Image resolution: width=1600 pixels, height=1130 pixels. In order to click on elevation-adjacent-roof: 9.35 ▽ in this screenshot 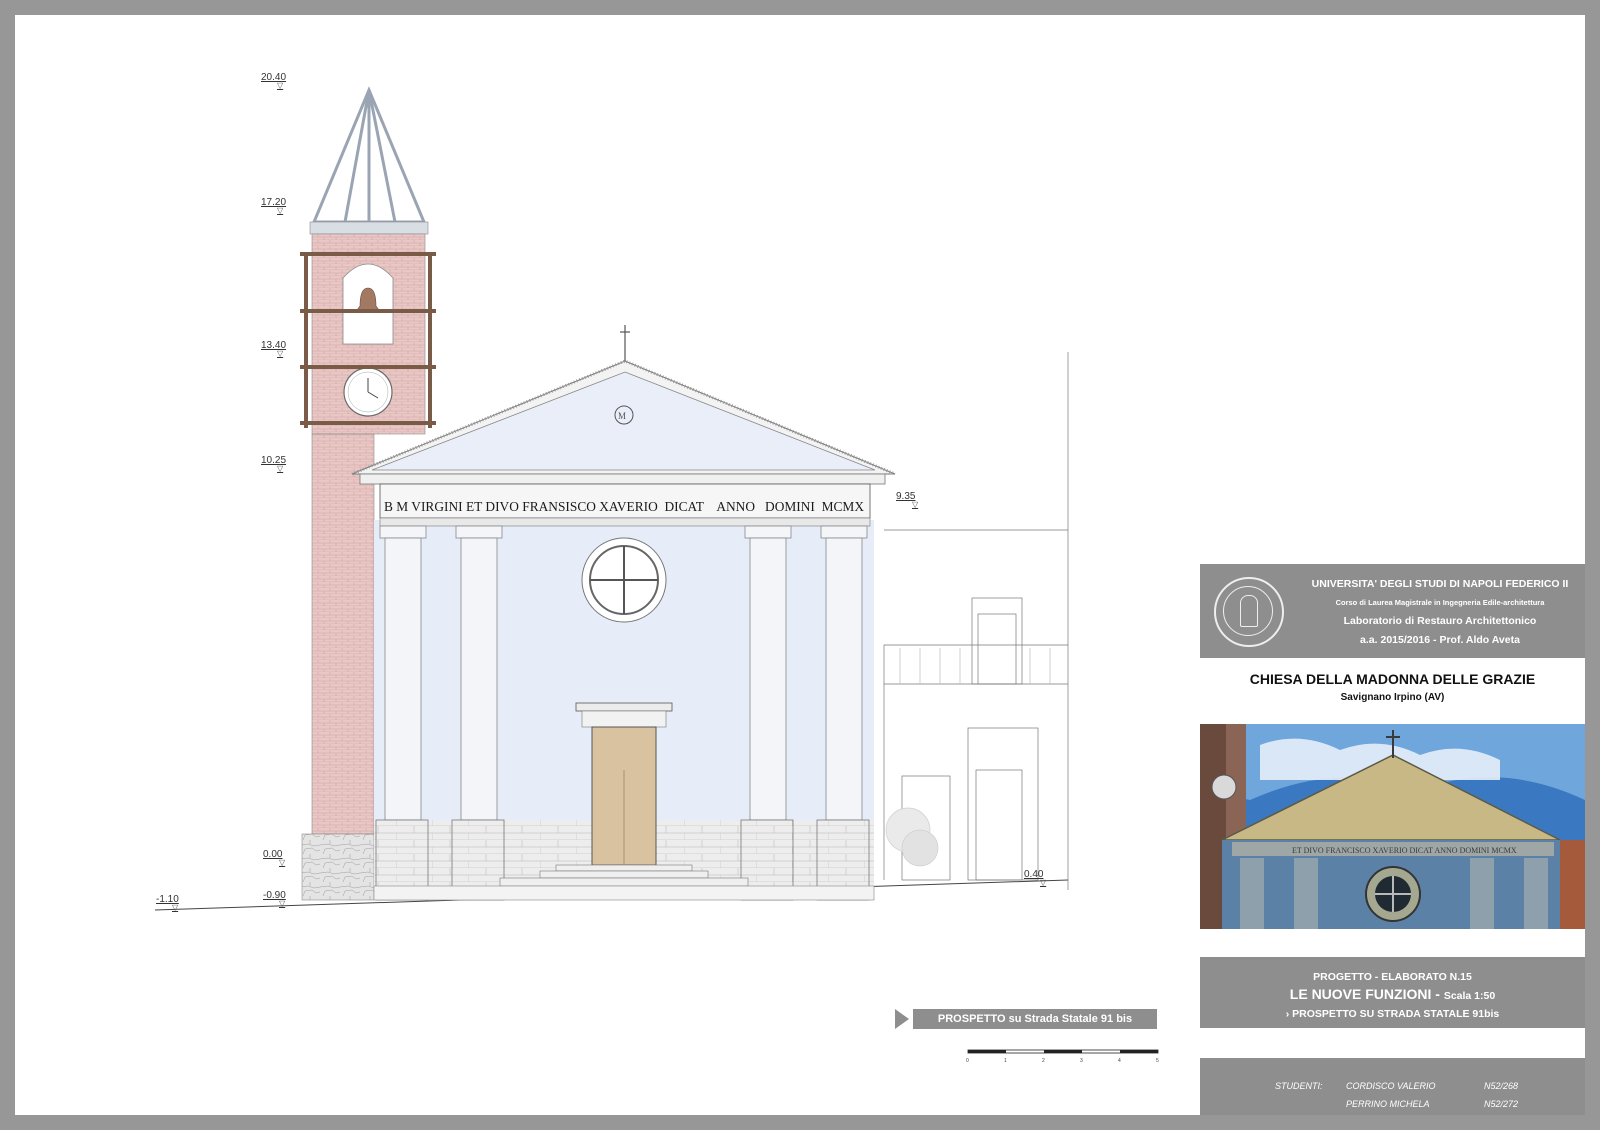, I will do `click(907, 500)`.